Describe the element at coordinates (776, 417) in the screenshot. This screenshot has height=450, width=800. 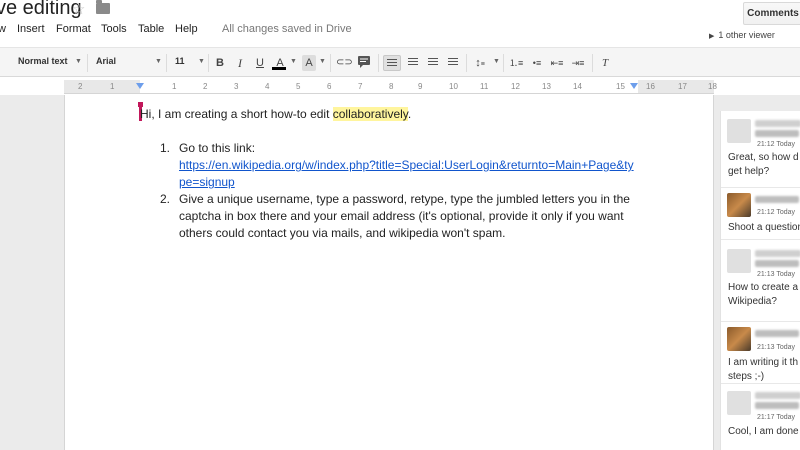
I see `comment-timestamp: 21:17 Today` at that location.